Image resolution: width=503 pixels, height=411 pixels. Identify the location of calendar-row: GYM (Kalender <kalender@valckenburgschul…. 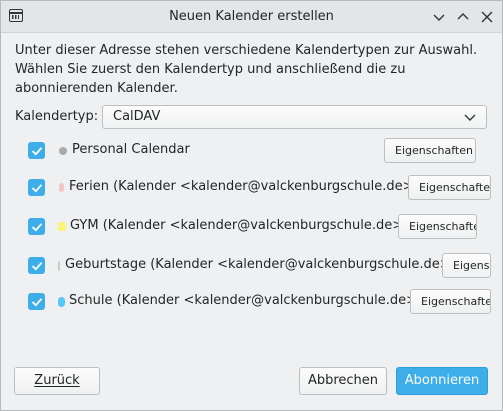
(251, 227).